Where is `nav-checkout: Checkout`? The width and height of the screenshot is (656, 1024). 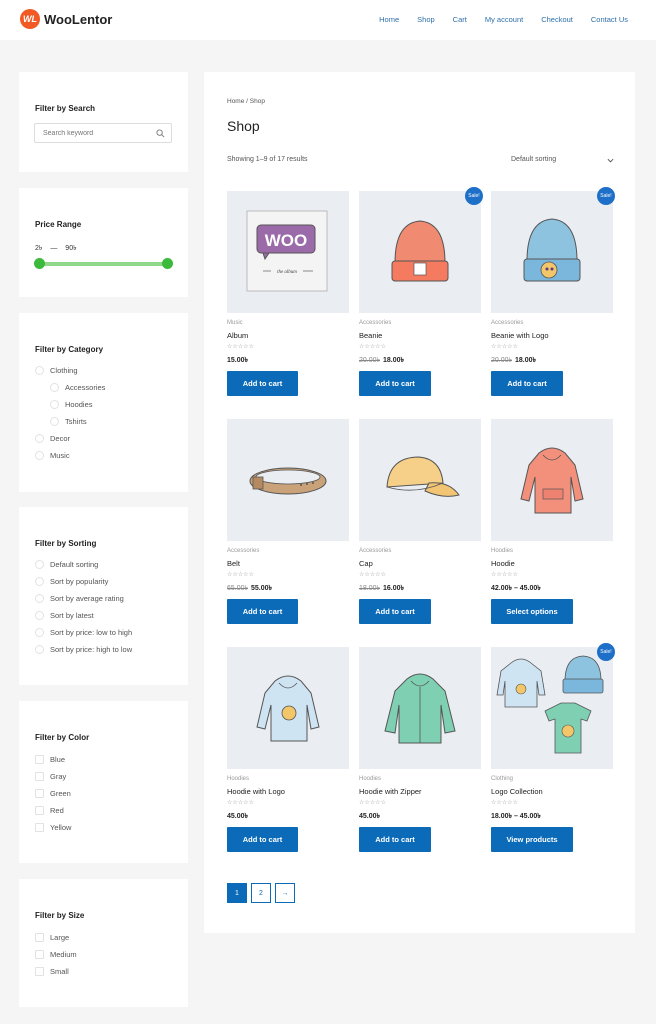
nav-checkout: Checkout is located at coordinates (557, 19).